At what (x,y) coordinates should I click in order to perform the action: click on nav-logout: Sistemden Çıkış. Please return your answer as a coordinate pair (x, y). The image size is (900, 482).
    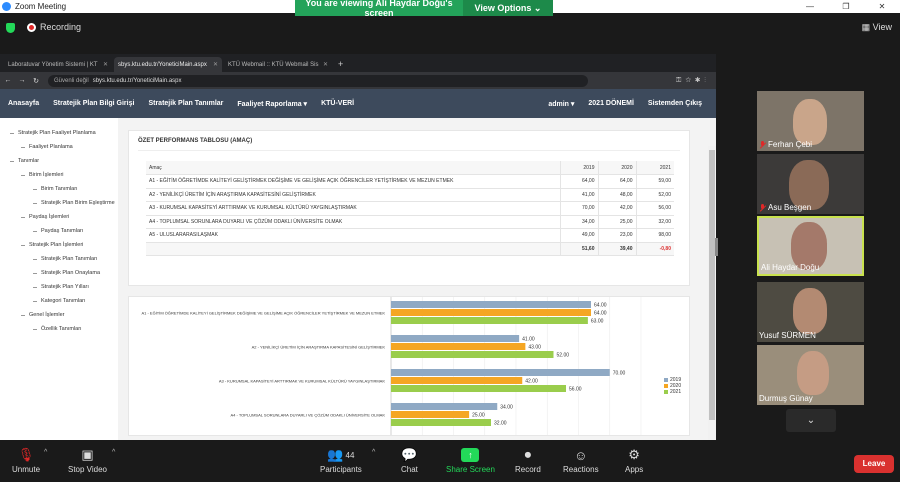
    Looking at the image, I should click on (675, 104).